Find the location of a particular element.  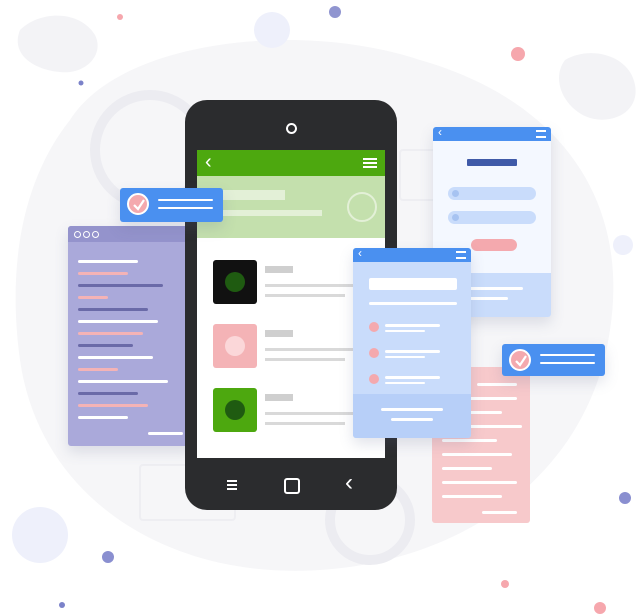

home-square-icon is located at coordinates (292, 486).